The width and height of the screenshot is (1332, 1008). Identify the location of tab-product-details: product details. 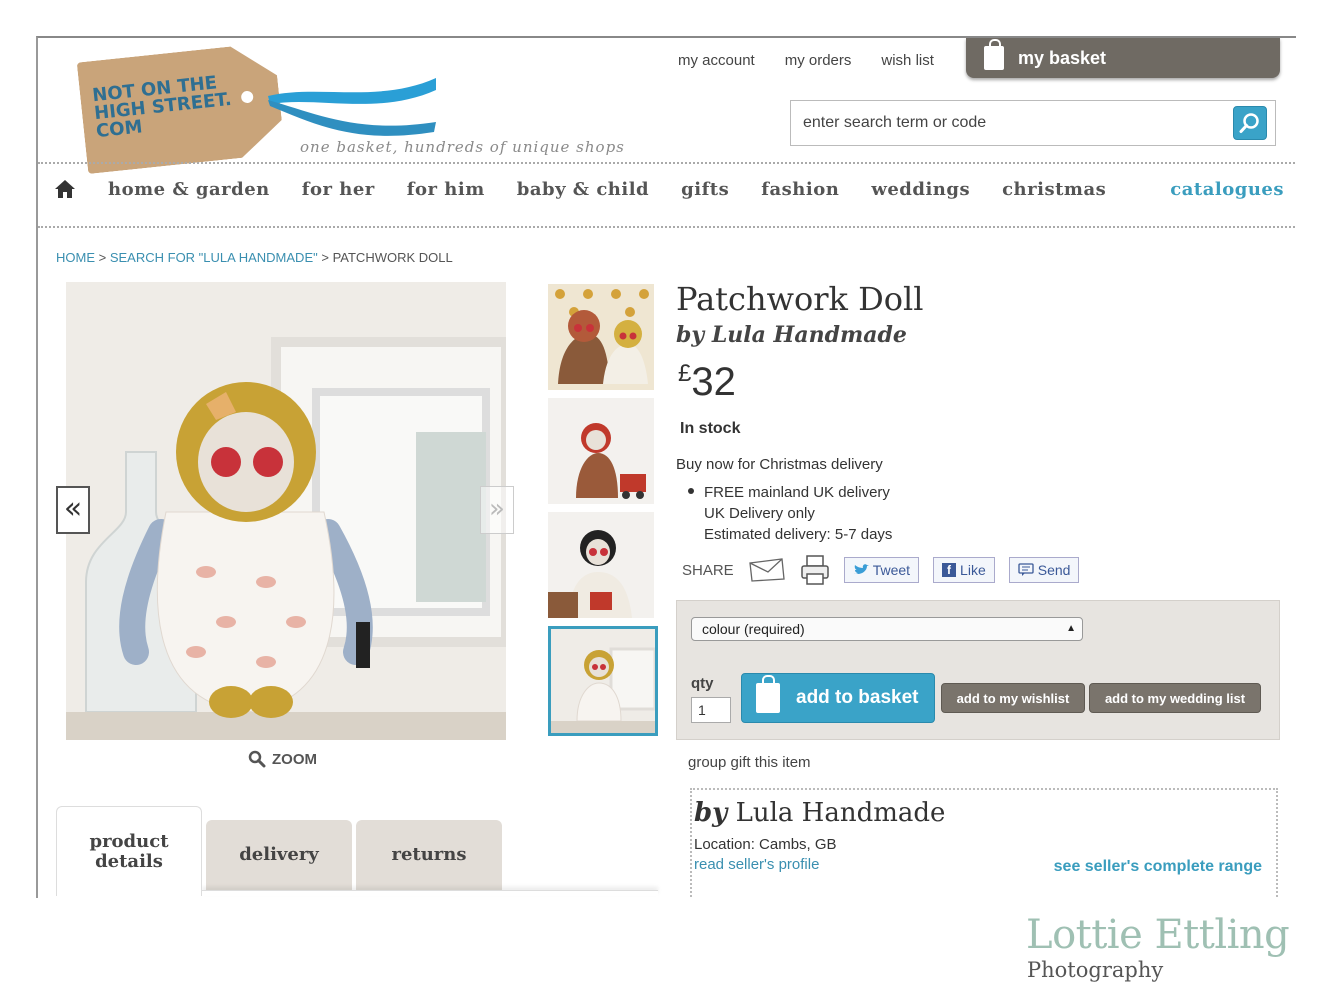
(129, 851).